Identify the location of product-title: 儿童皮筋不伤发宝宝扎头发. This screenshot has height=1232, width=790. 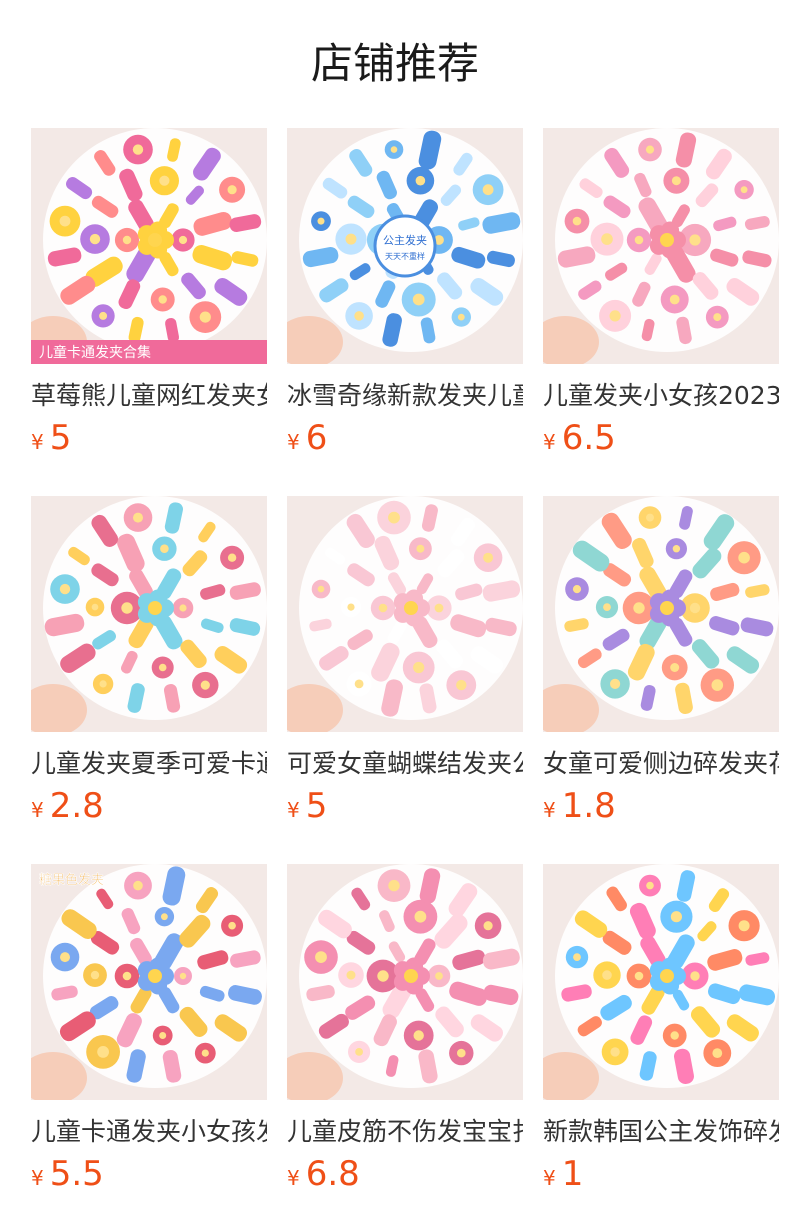
(405, 1132).